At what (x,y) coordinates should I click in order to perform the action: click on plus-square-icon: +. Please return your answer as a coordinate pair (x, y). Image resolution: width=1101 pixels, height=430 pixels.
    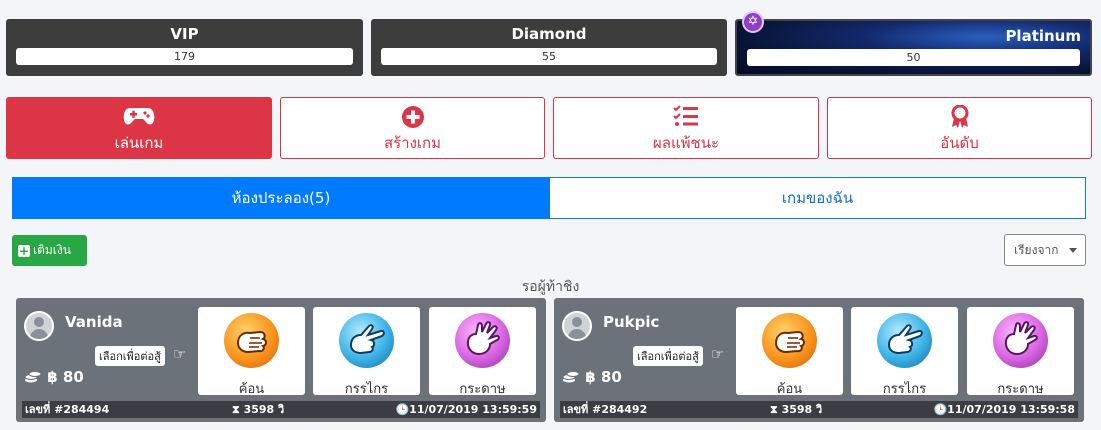
    Looking at the image, I should click on (24, 251).